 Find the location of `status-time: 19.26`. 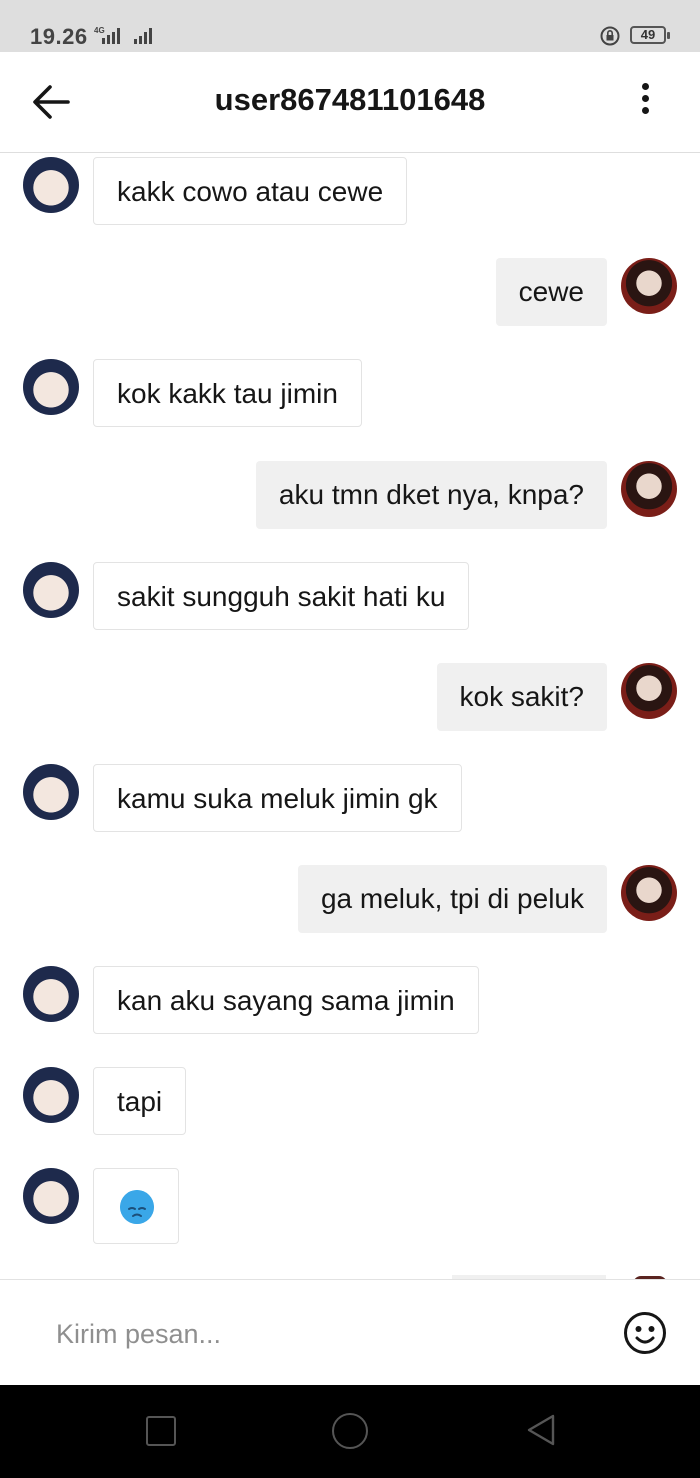

status-time: 19.26 is located at coordinates (59, 36).